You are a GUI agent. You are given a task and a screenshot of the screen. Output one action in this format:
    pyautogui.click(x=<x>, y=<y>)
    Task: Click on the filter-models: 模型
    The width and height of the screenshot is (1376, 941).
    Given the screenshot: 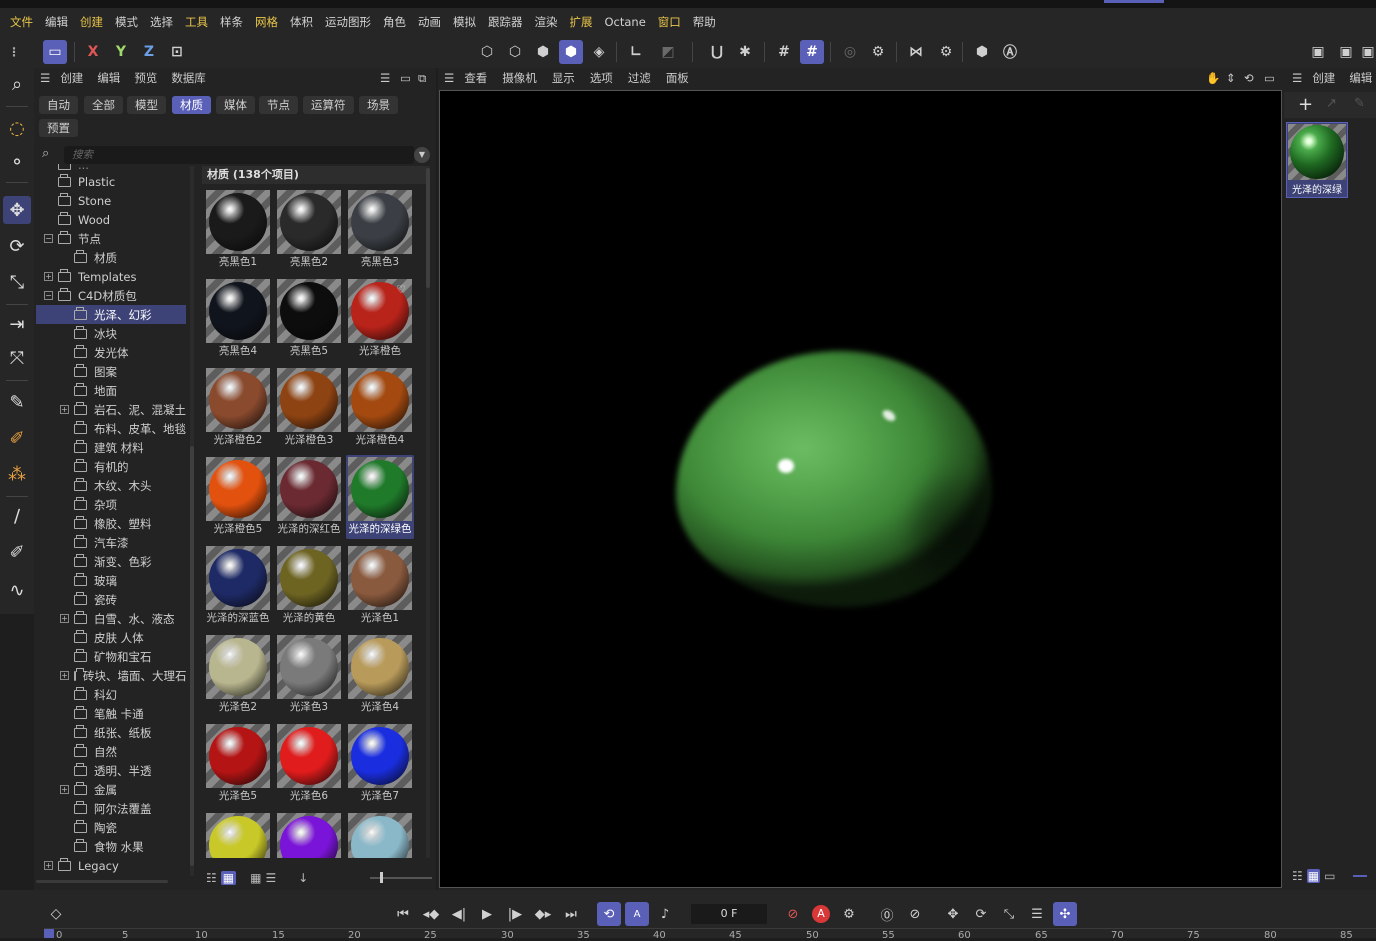 What is the action you would take?
    pyautogui.click(x=146, y=105)
    